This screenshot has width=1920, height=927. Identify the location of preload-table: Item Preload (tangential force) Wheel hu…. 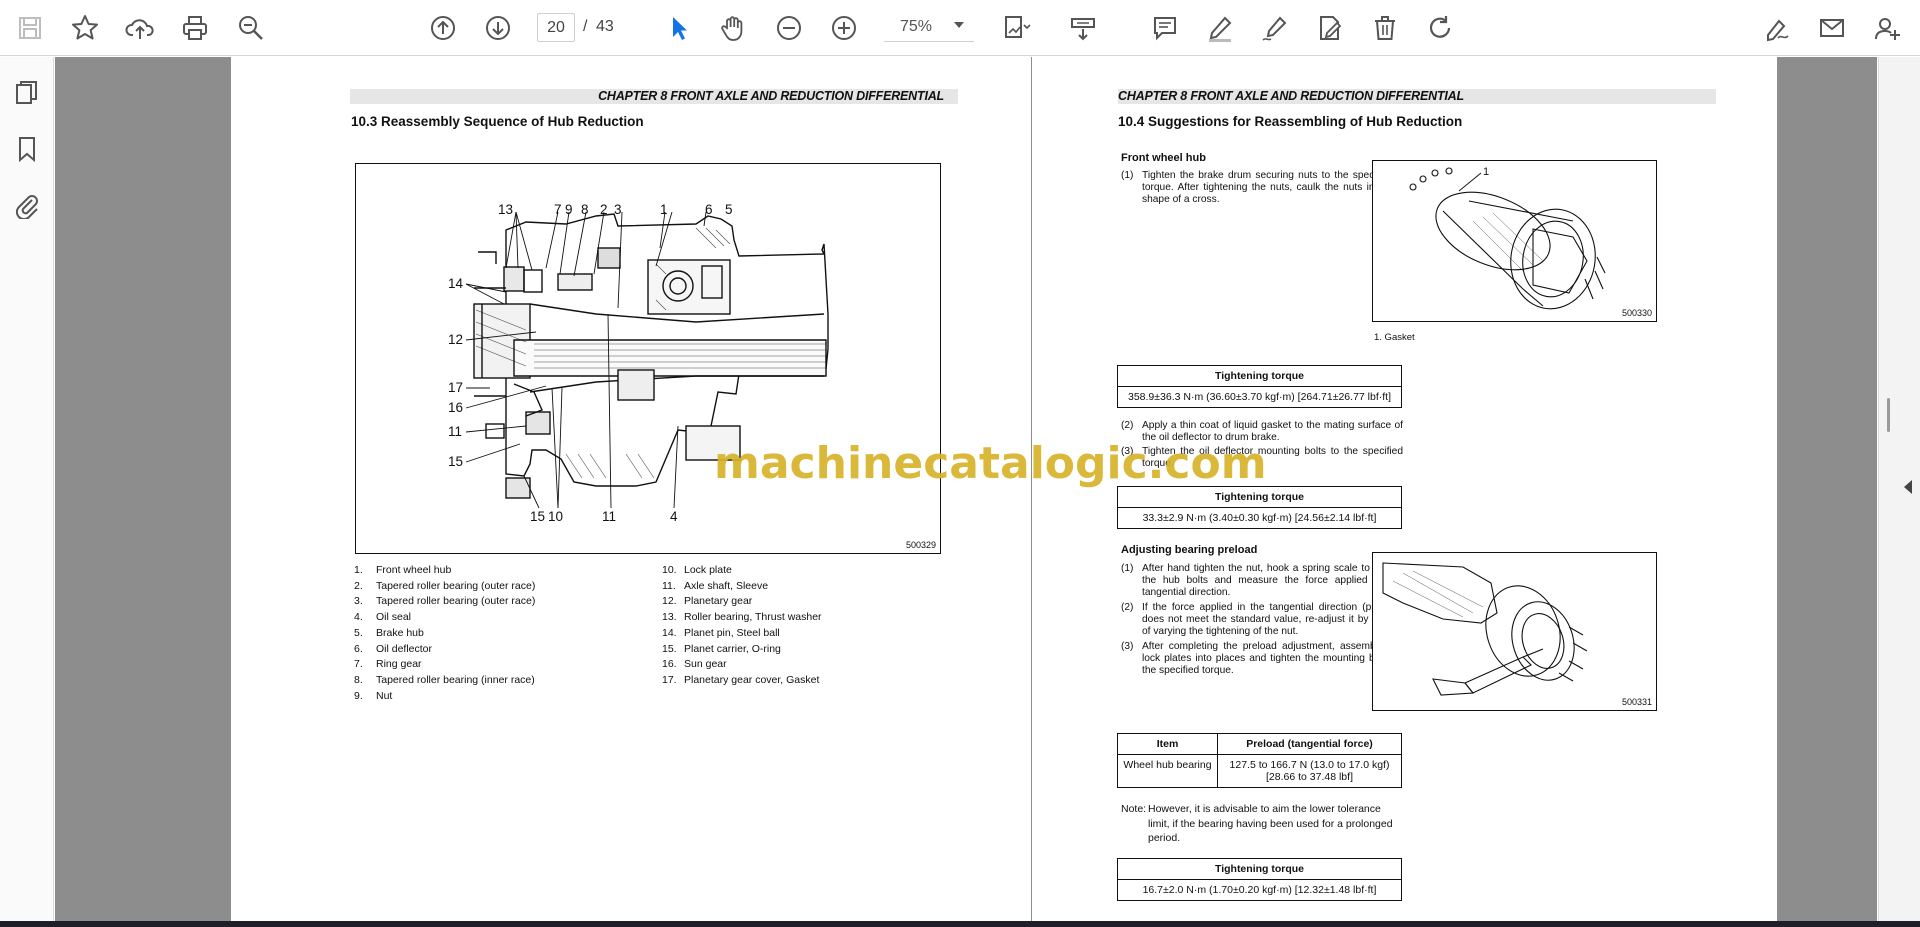
(1259, 760).